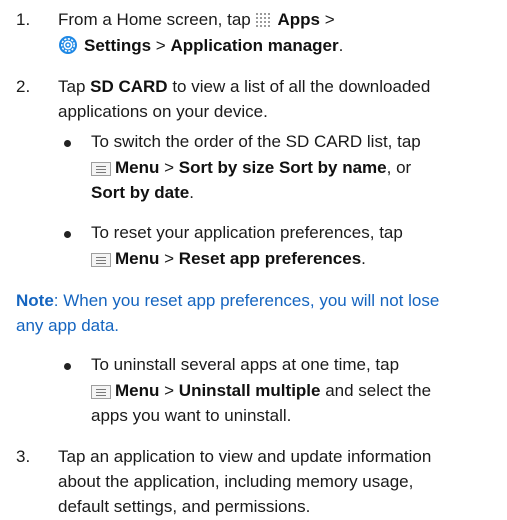  Describe the element at coordinates (23, 456) in the screenshot. I see `step-3-number: 3.` at that location.